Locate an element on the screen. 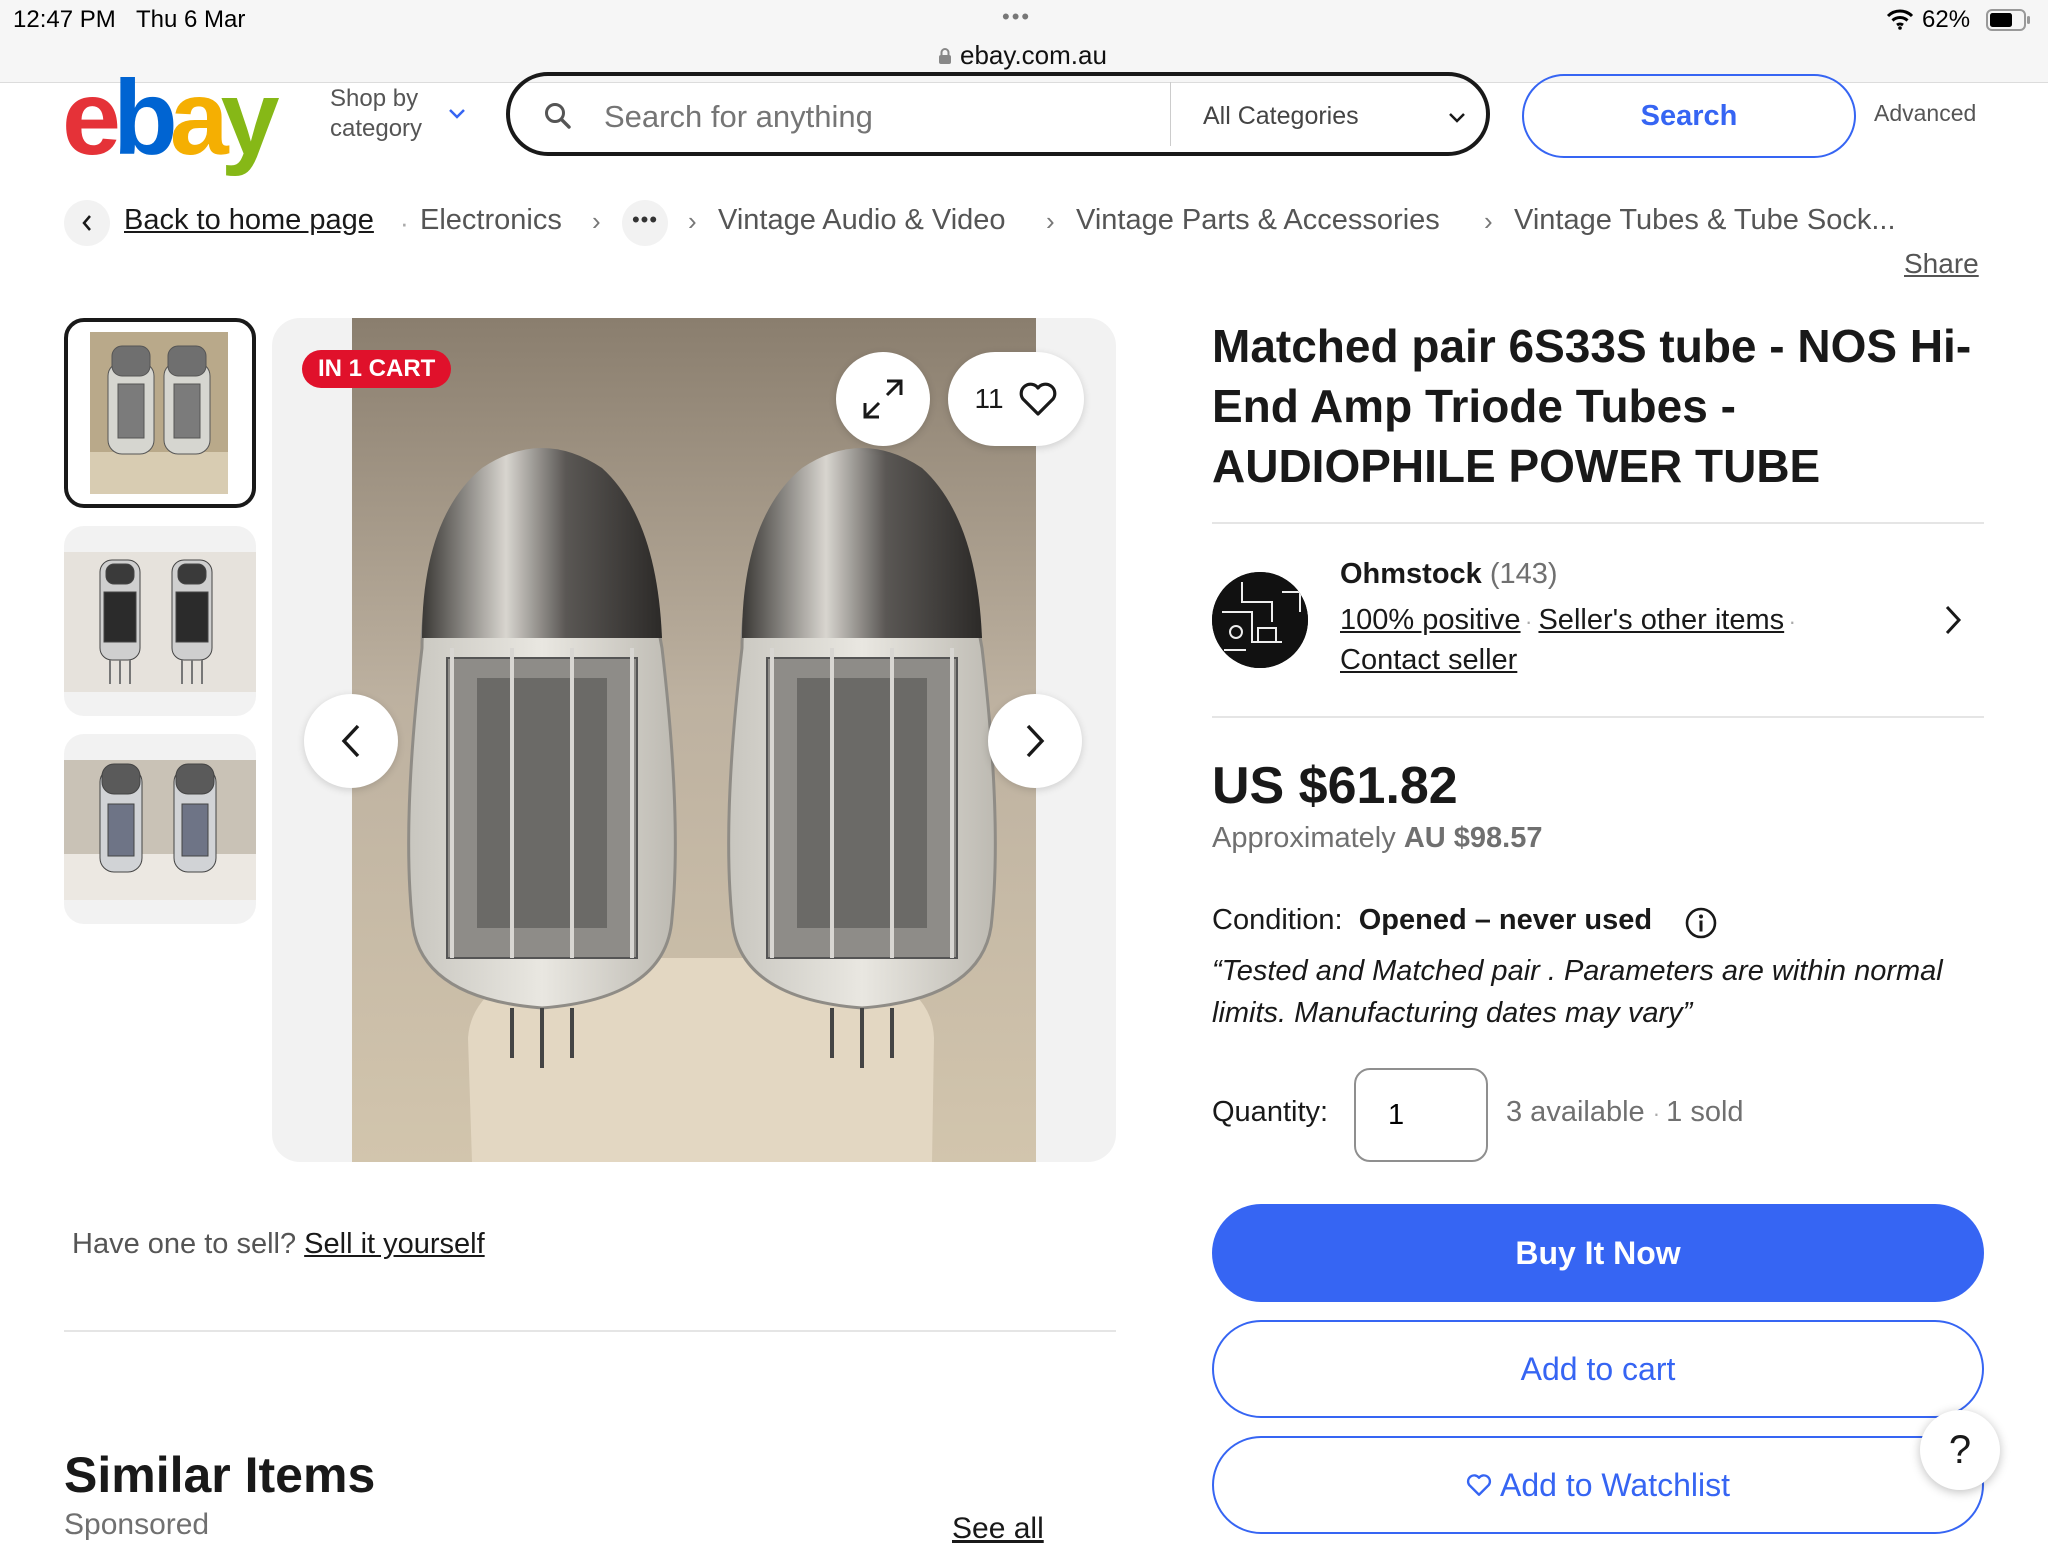 The image size is (2048, 1546). sold-count: 1 sold is located at coordinates (1705, 1112).